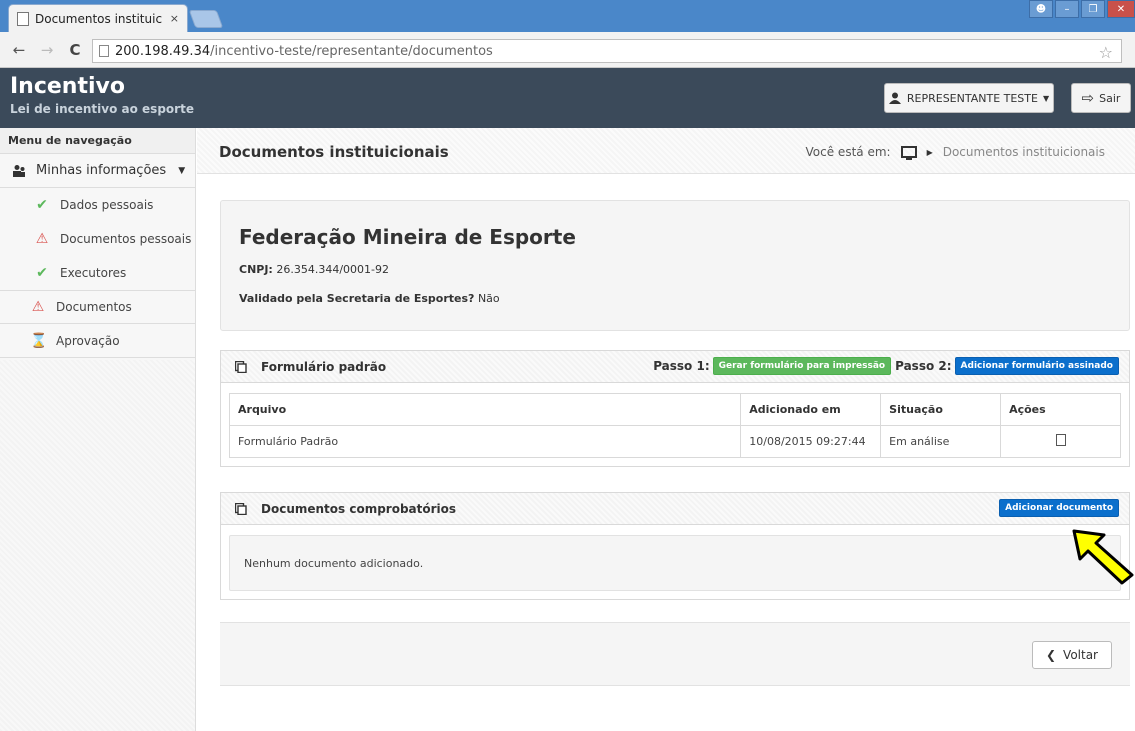  Describe the element at coordinates (908, 153) in the screenshot. I see `monitor-icon` at that location.